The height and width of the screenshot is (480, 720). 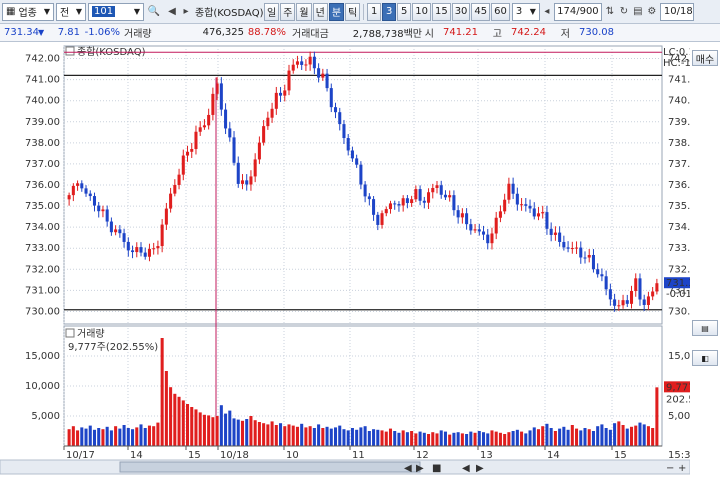 I want to click on price-tick-right: 734.00, so click(x=679, y=227).